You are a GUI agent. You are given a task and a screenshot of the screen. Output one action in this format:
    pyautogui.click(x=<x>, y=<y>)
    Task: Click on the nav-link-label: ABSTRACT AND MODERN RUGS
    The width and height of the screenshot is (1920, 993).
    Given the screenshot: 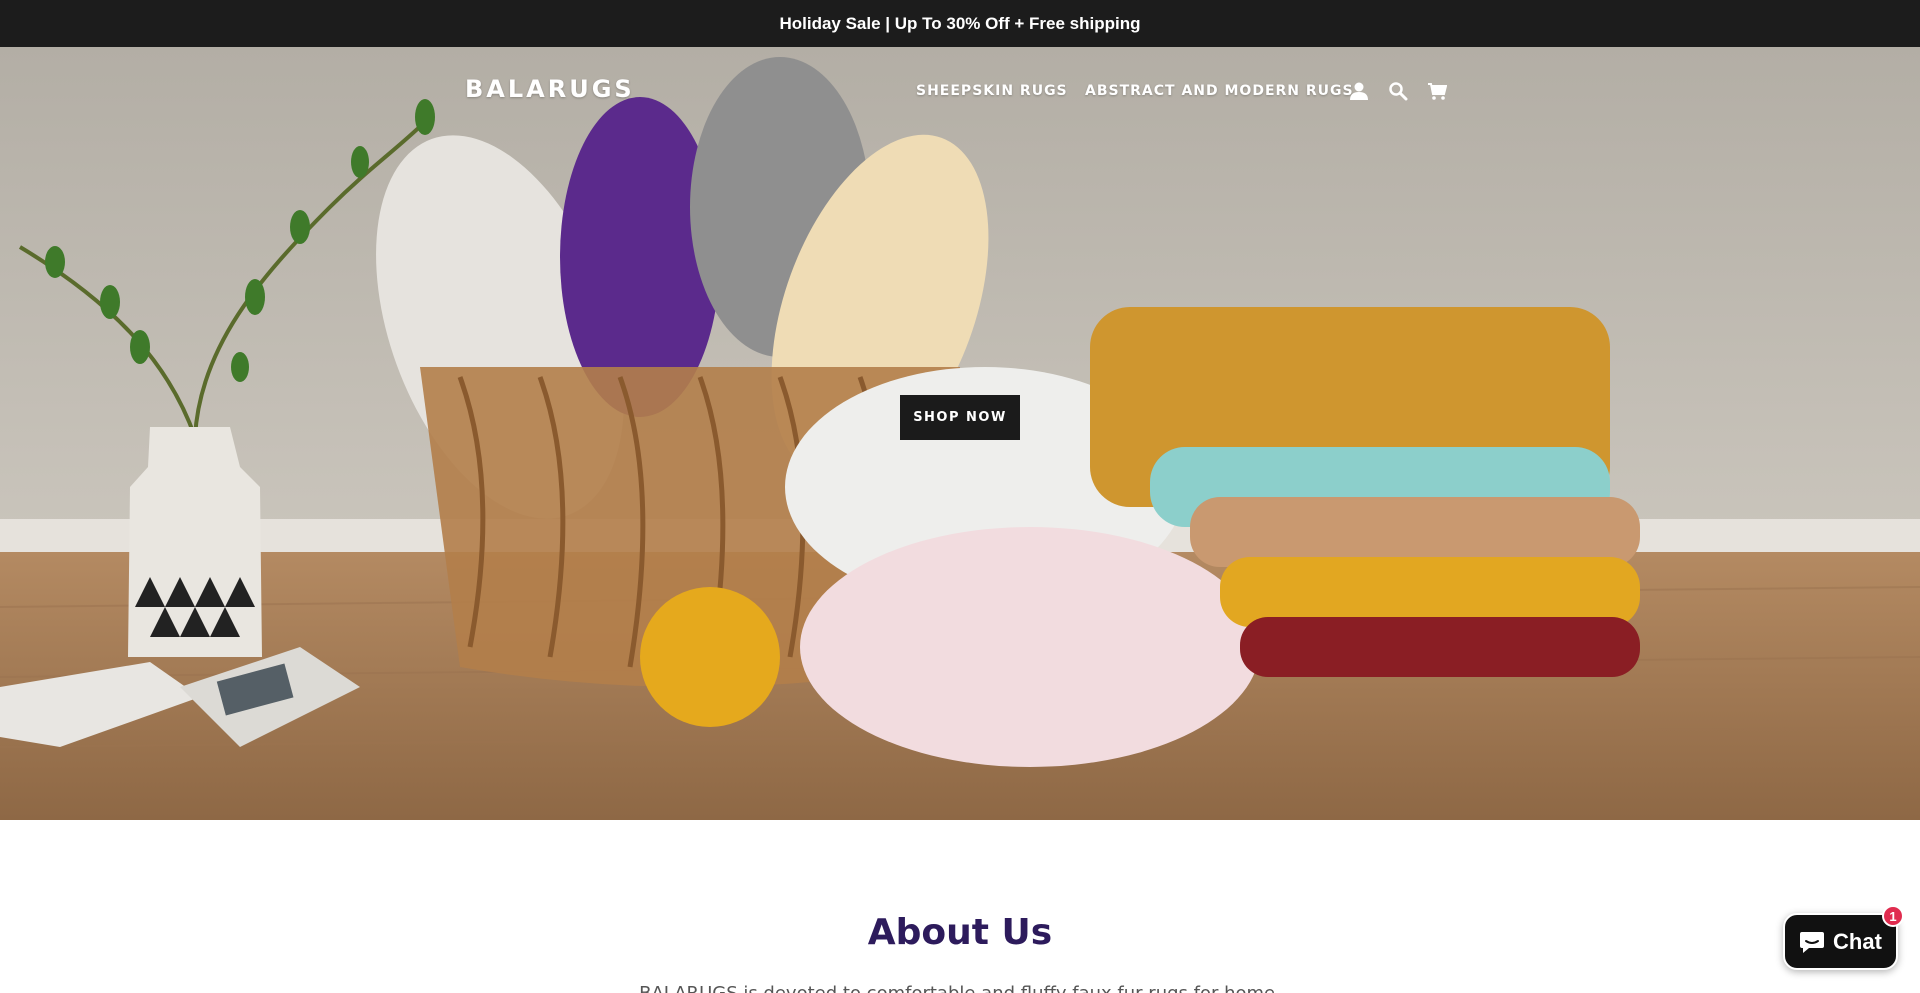 What is the action you would take?
    pyautogui.click(x=1219, y=91)
    